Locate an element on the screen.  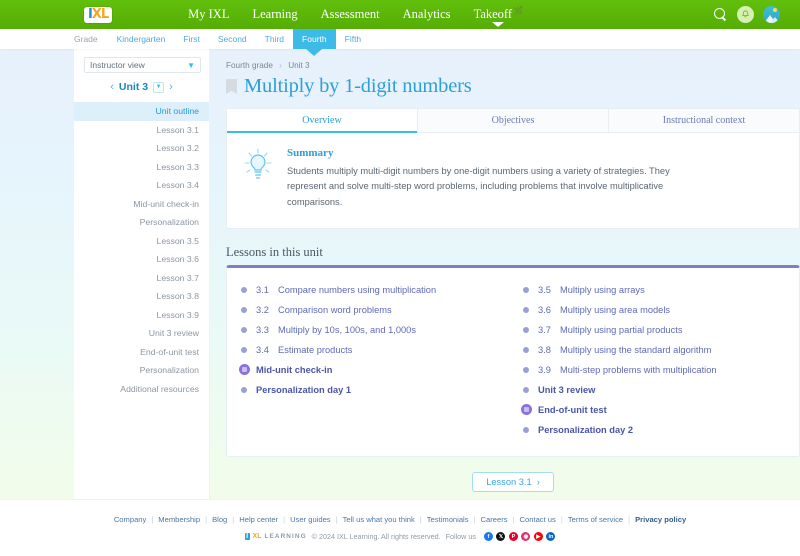
footer-link-membership: Membership is located at coordinates (179, 519).